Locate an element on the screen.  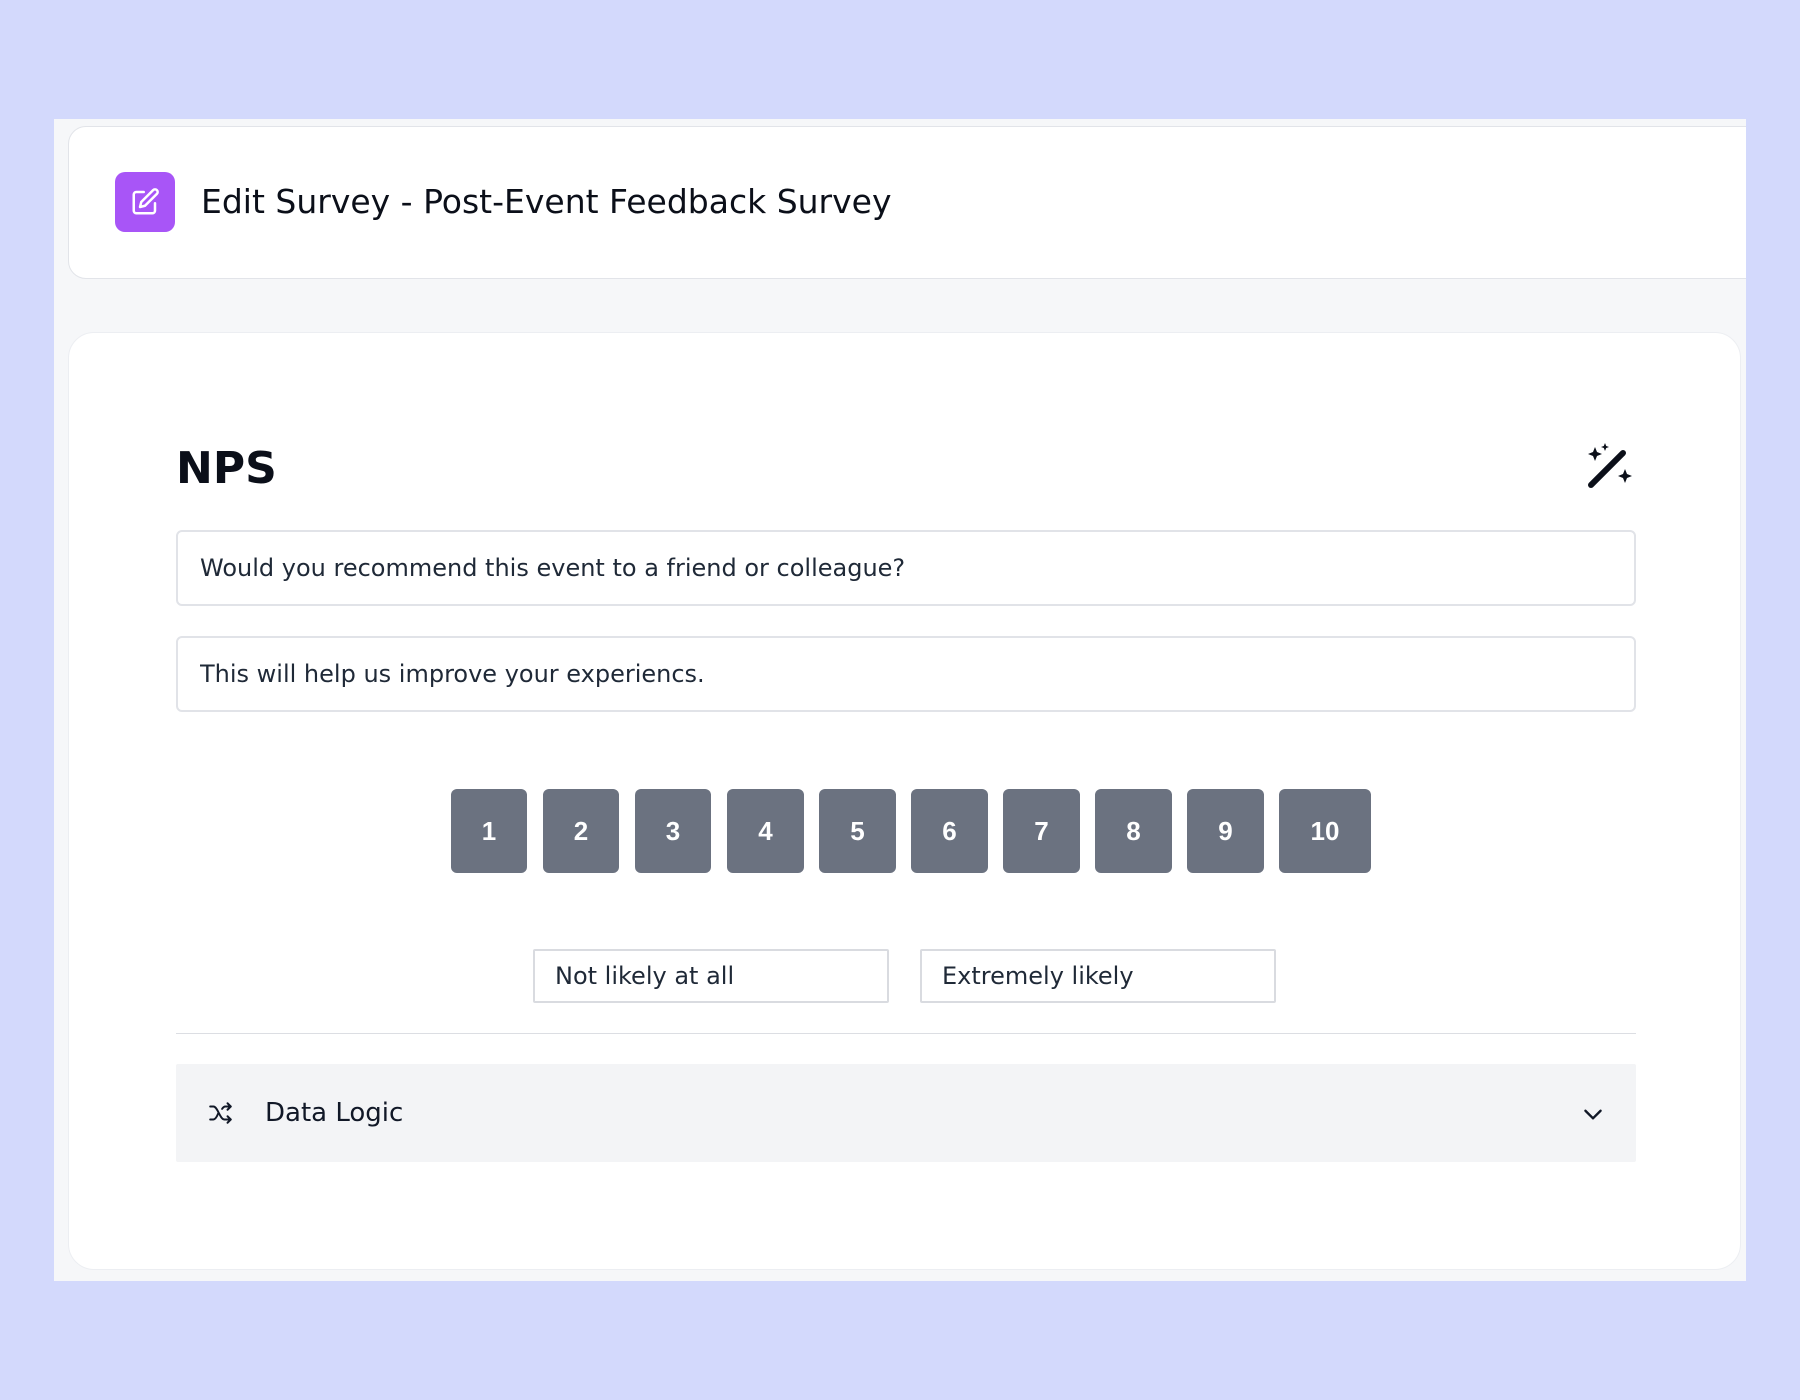
magic-wand-icon is located at coordinates (1609, 467).